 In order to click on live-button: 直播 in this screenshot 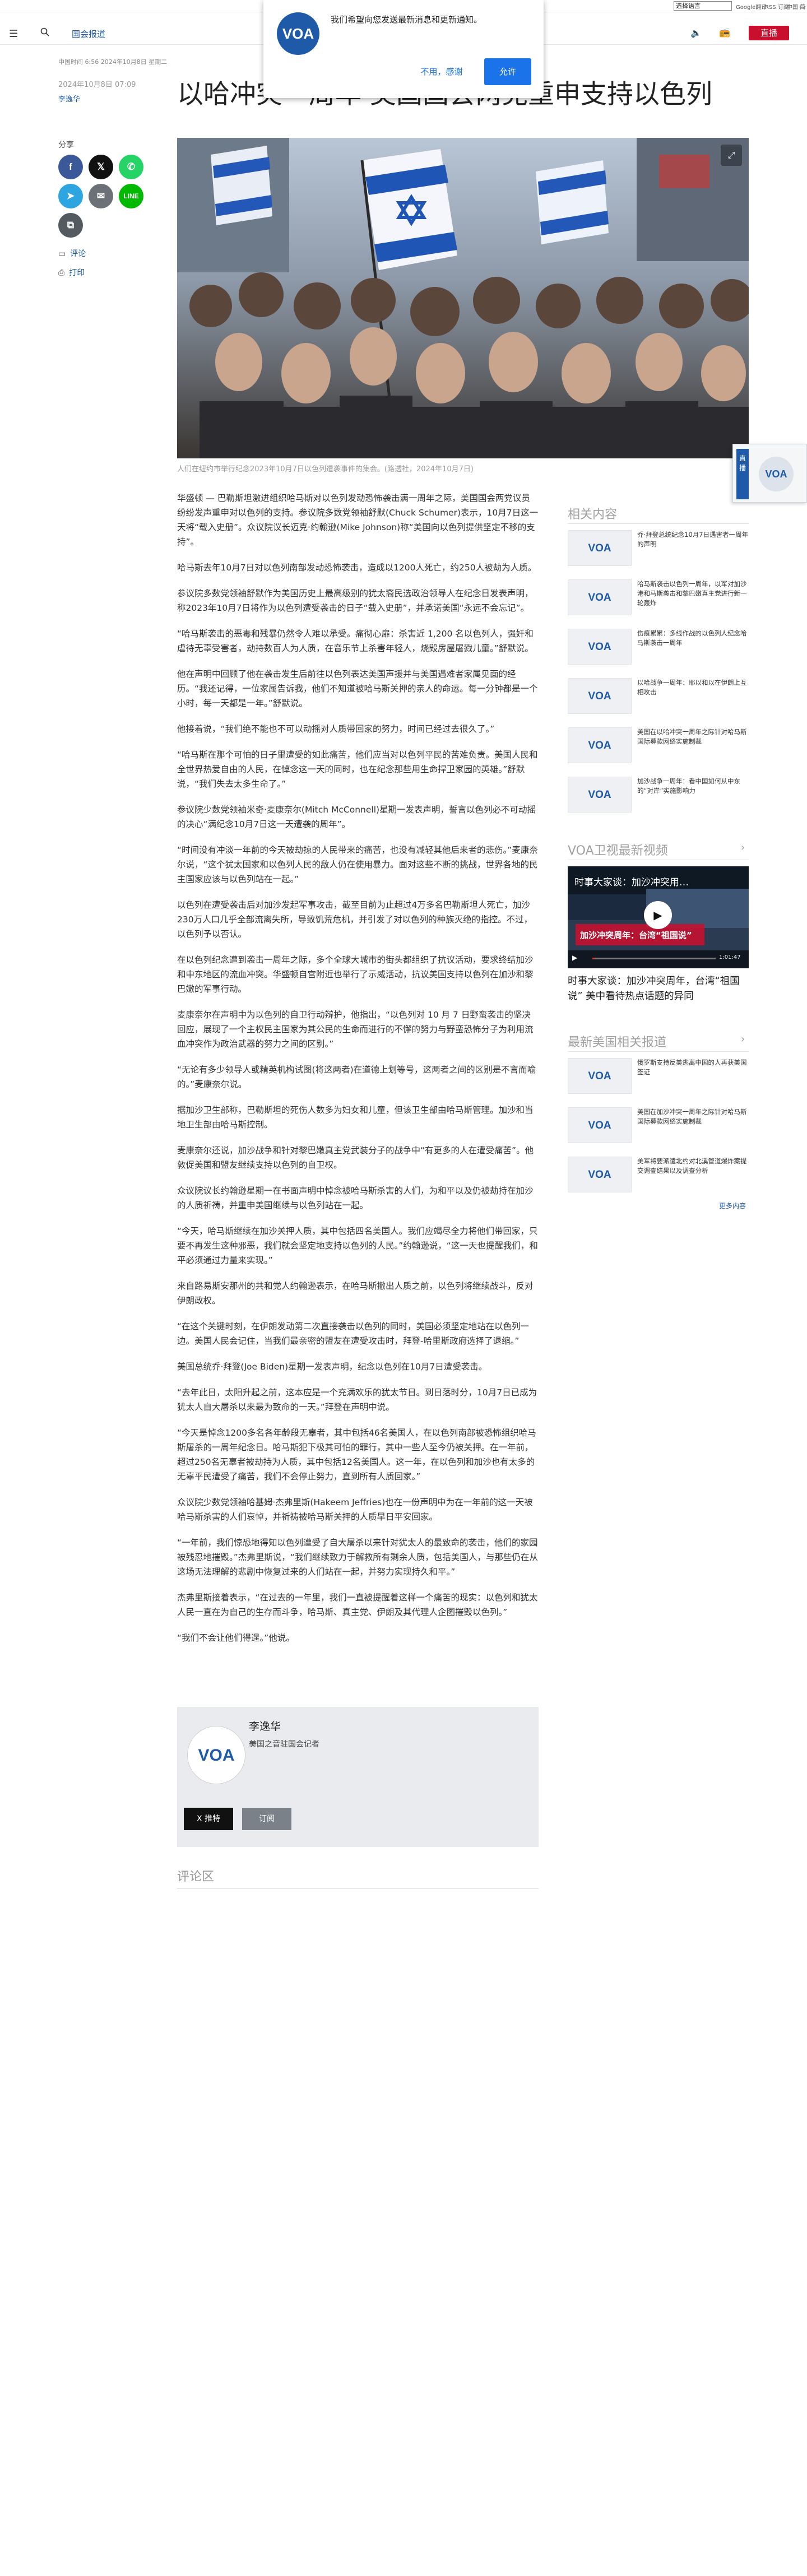, I will do `click(769, 33)`.